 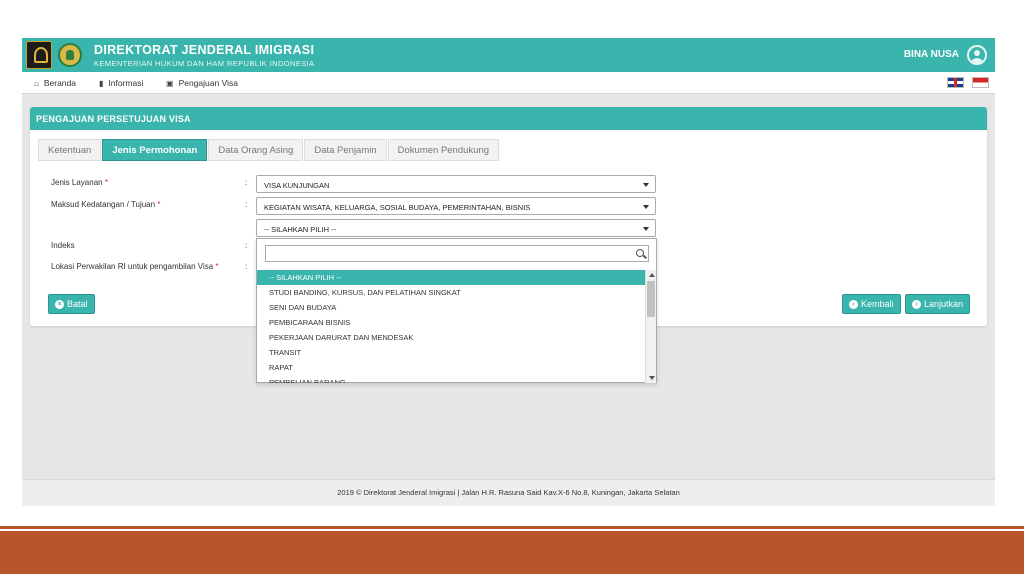 I want to click on jenis-layanan-select: VISA KUNJUNGAN, so click(x=456, y=184).